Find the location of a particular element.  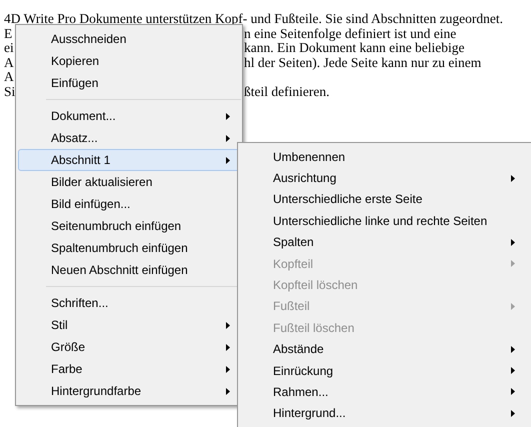

menu-item: Spalten is located at coordinates (384, 242).